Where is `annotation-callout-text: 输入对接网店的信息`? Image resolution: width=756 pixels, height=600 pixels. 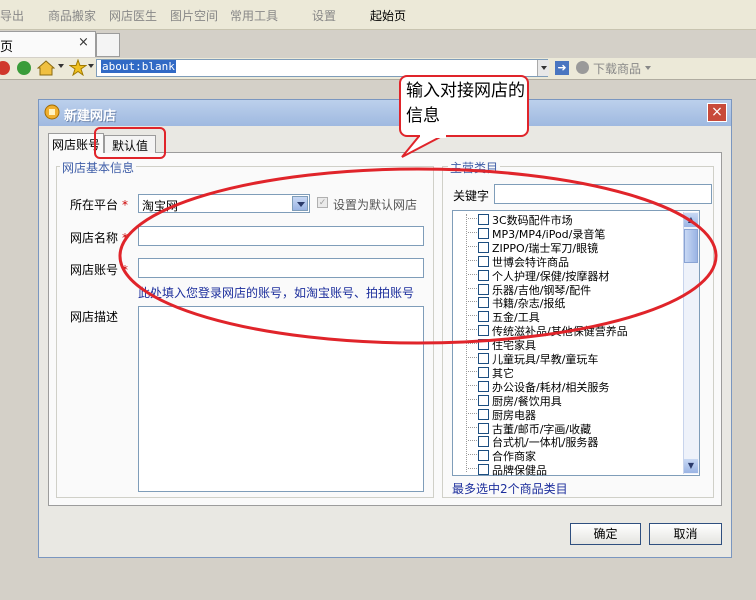 annotation-callout-text: 输入对接网店的信息 is located at coordinates (465, 103).